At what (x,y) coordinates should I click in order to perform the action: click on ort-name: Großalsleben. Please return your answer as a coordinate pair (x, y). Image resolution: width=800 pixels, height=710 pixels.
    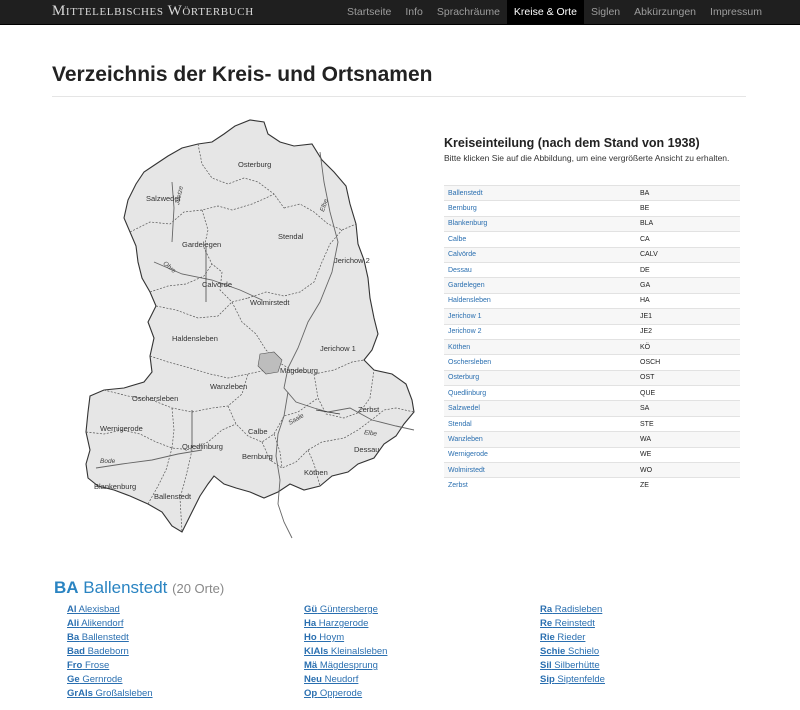
    Looking at the image, I should click on (122, 693).